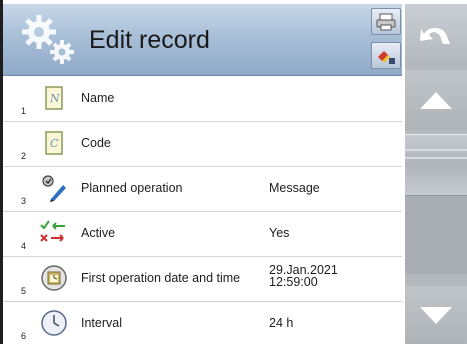 The height and width of the screenshot is (344, 467). What do you see at coordinates (293, 282) in the screenshot?
I see `time-value: 12:59:00` at bounding box center [293, 282].